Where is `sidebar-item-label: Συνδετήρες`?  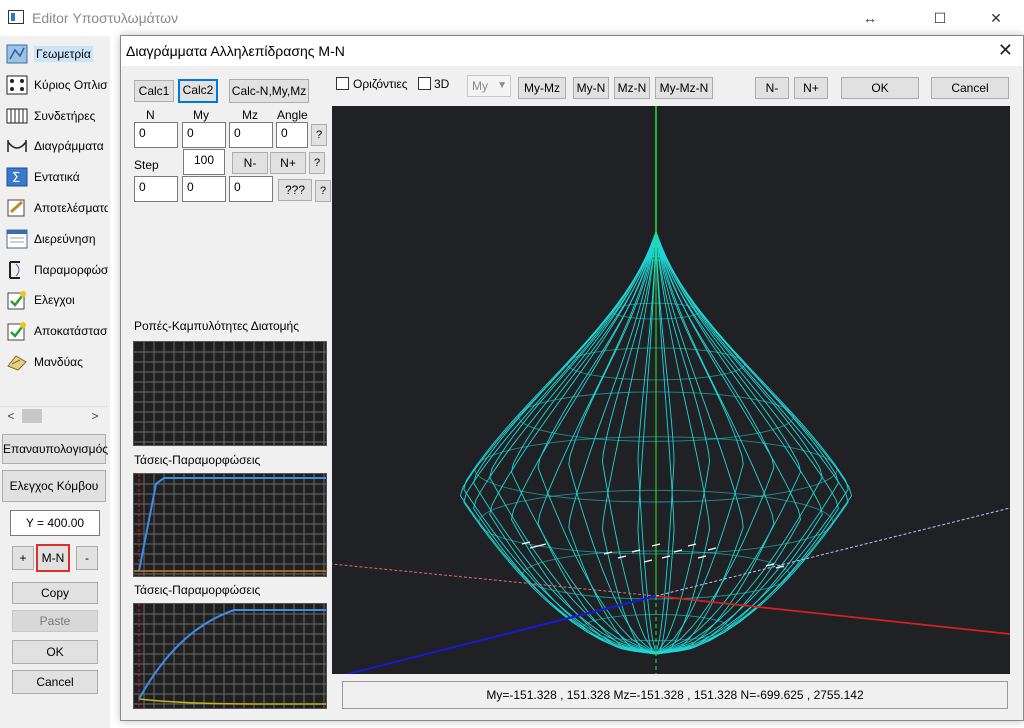
sidebar-item-label: Συνδετήρες is located at coordinates (65, 115).